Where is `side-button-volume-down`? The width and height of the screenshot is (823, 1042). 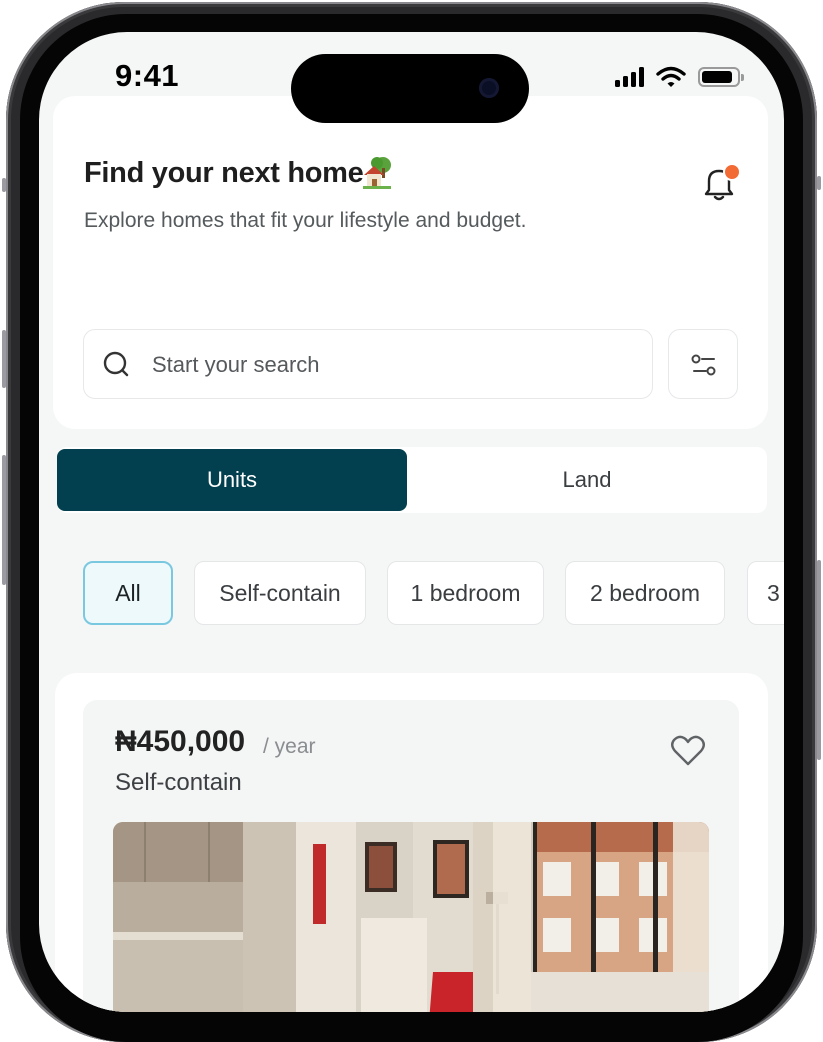 side-button-volume-down is located at coordinates (4, 520).